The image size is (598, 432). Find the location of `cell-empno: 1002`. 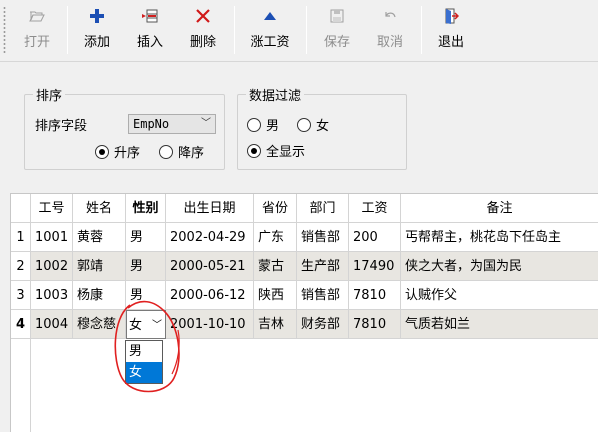

cell-empno: 1002 is located at coordinates (52, 266).